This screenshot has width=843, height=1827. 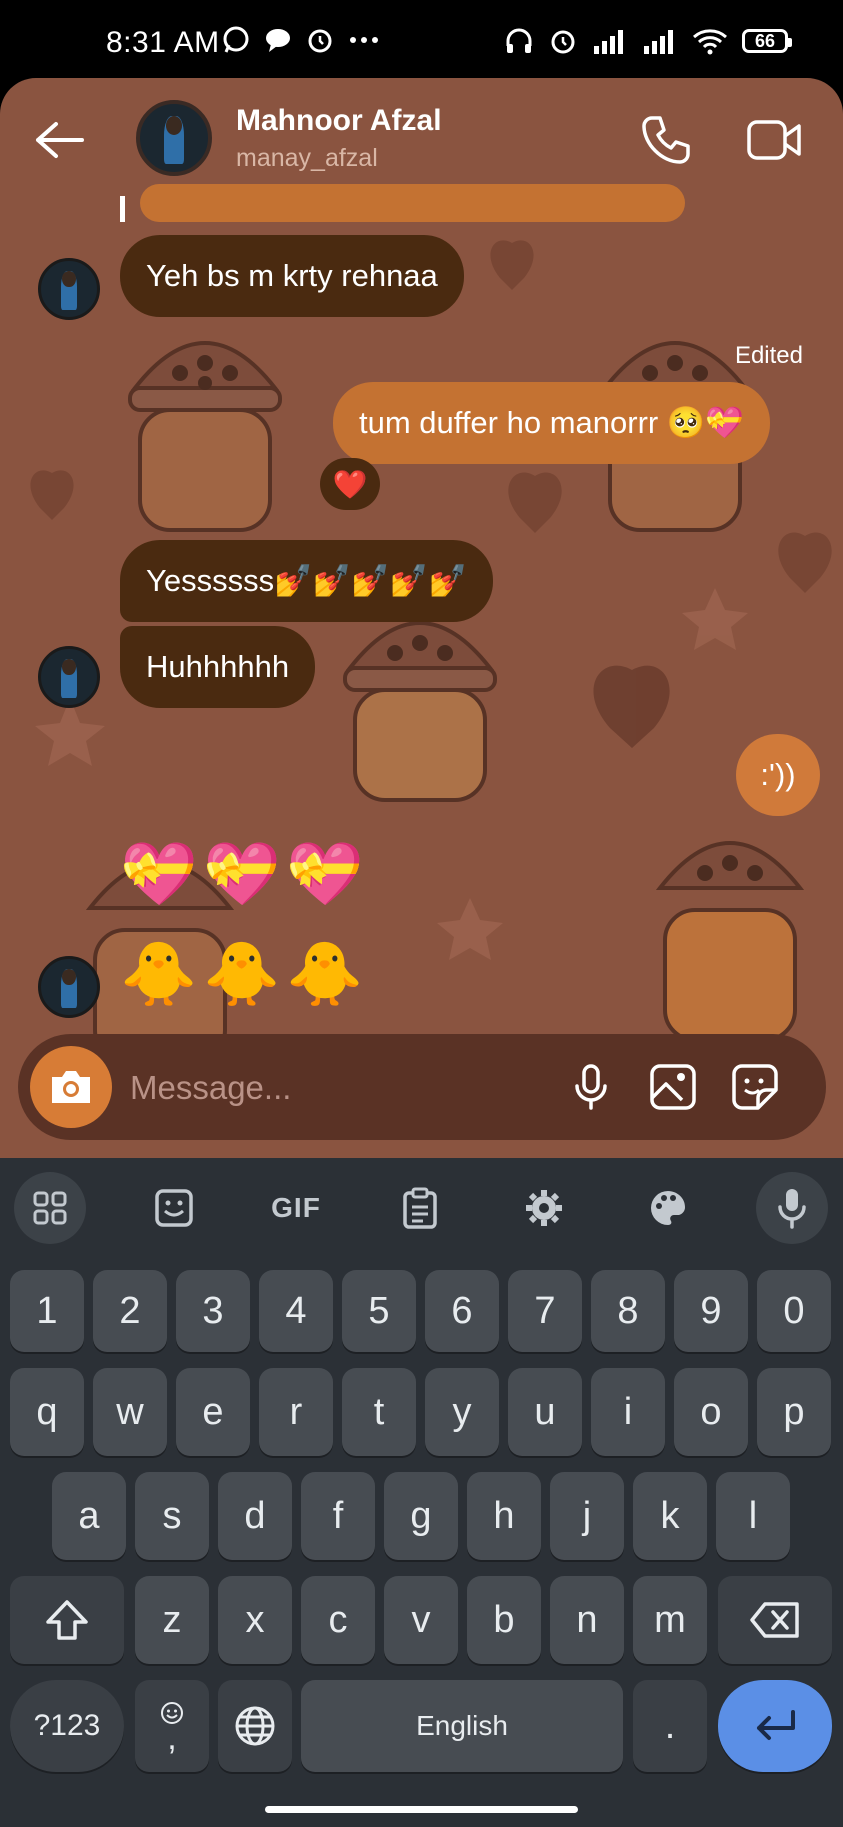 I want to click on camera-icon, so click(x=71, y=1087).